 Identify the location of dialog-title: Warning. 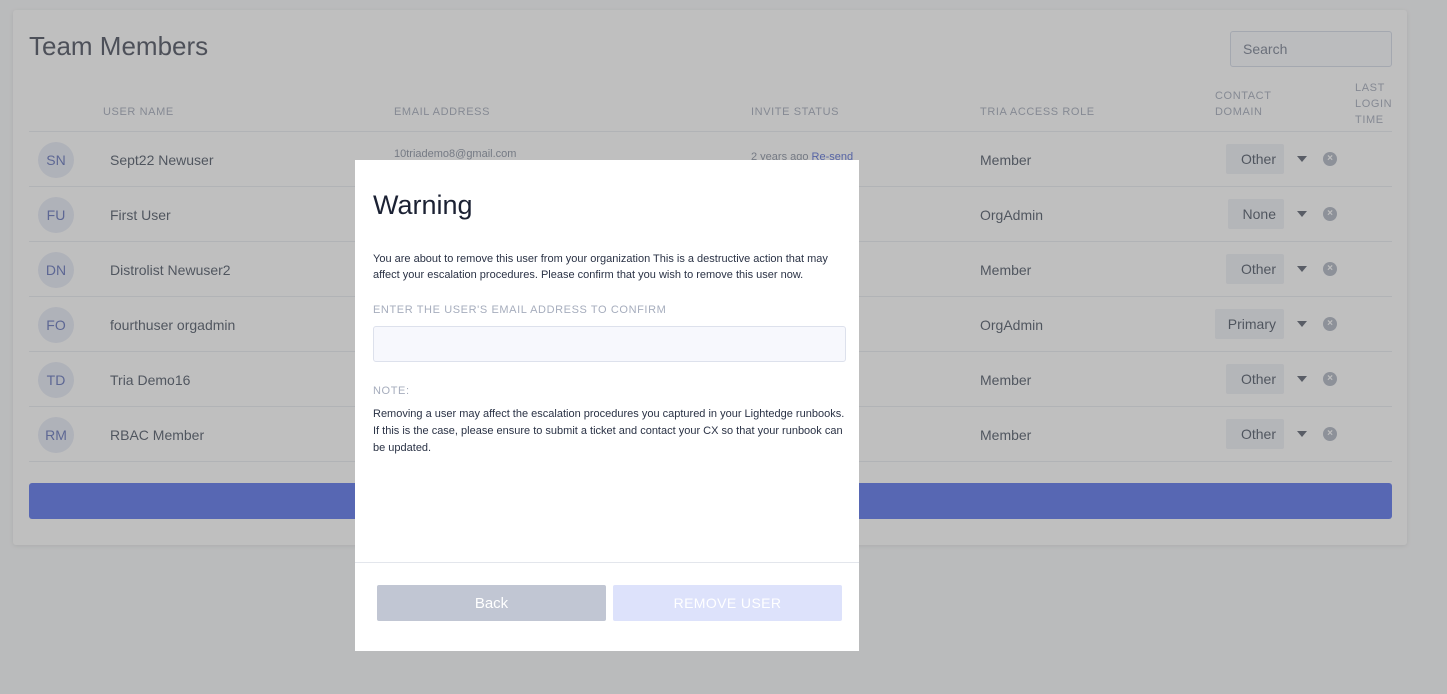
(423, 205).